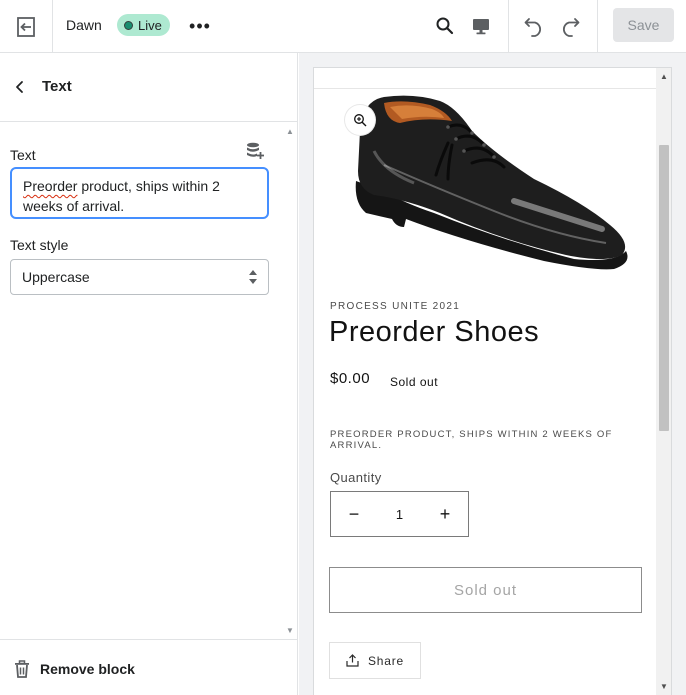 This screenshot has width=686, height=695. I want to click on database-plus-icon, so click(255, 150).